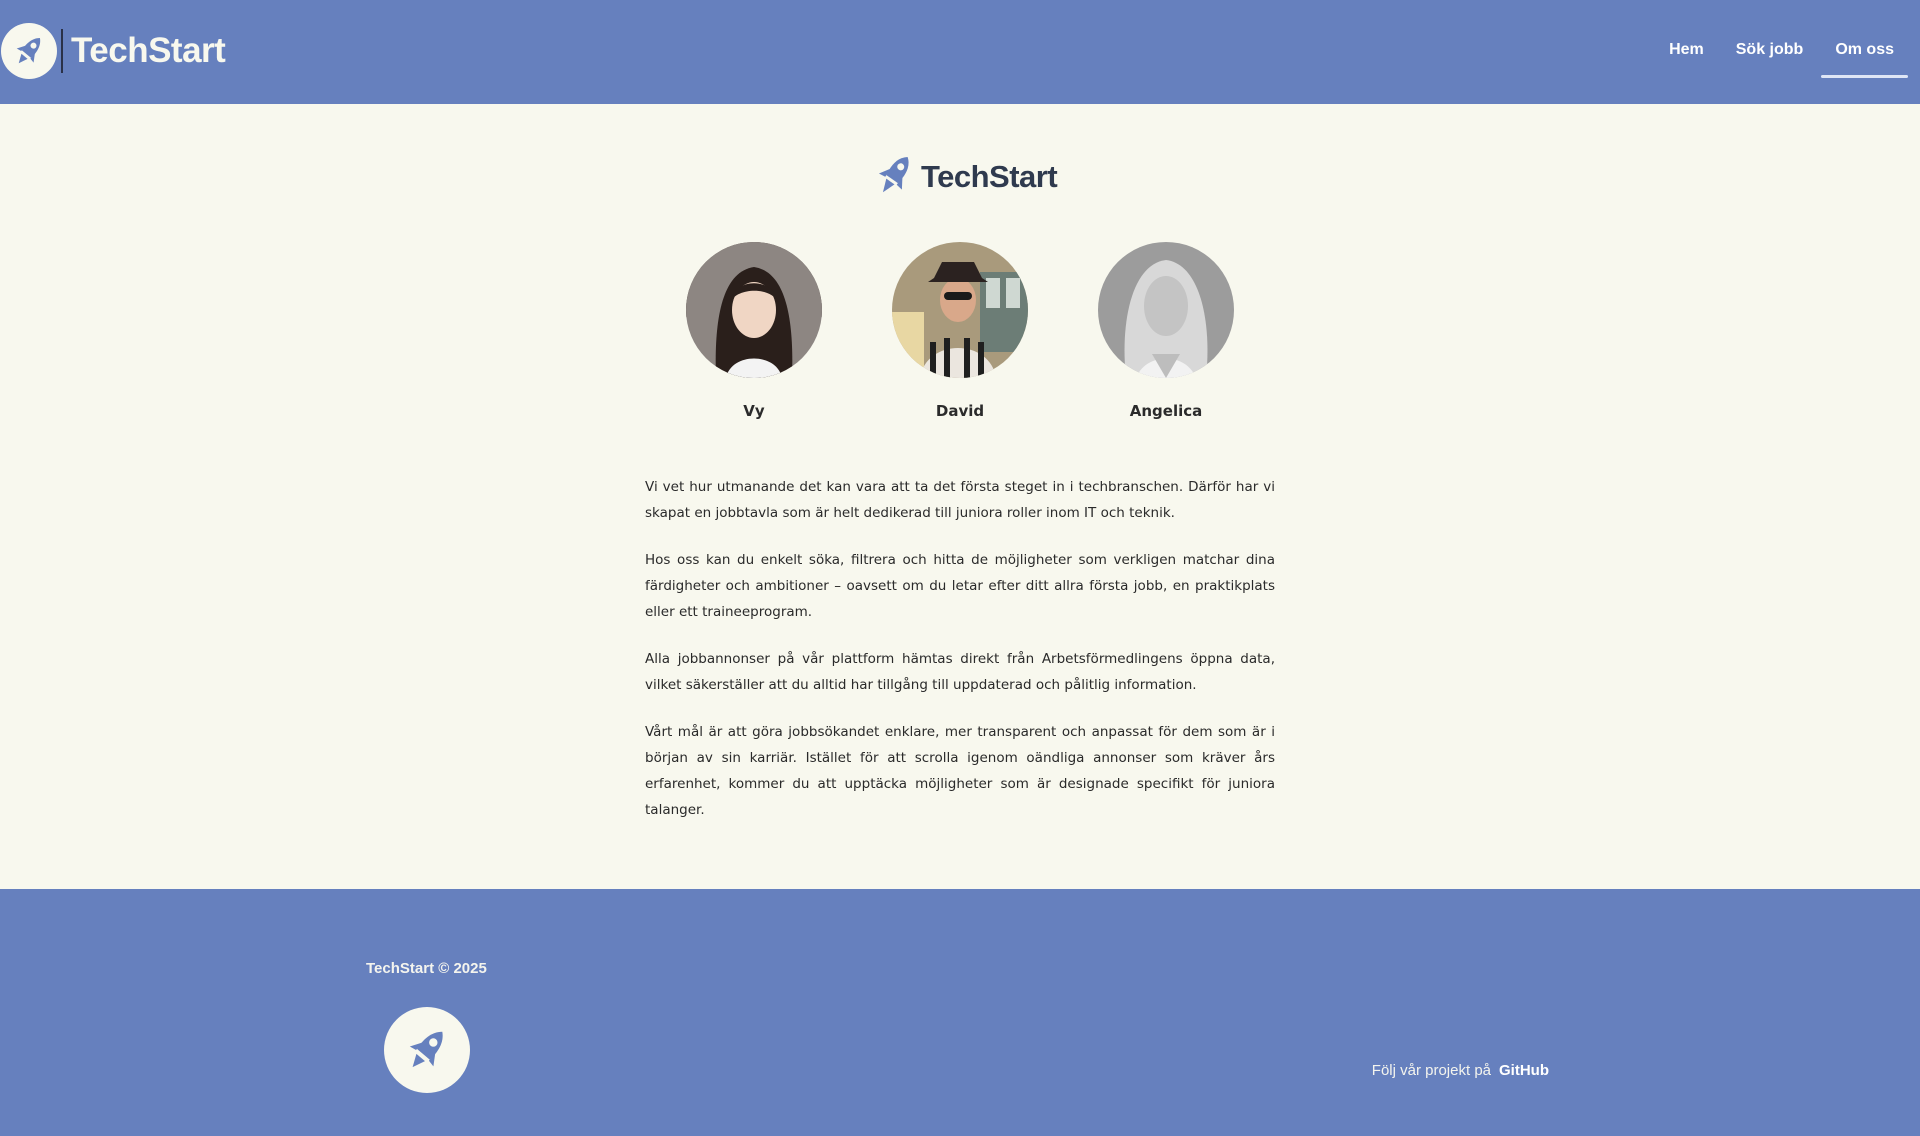 Image resolution: width=1920 pixels, height=1136 pixels. What do you see at coordinates (1166, 411) in the screenshot?
I see `member-name: Angelica` at bounding box center [1166, 411].